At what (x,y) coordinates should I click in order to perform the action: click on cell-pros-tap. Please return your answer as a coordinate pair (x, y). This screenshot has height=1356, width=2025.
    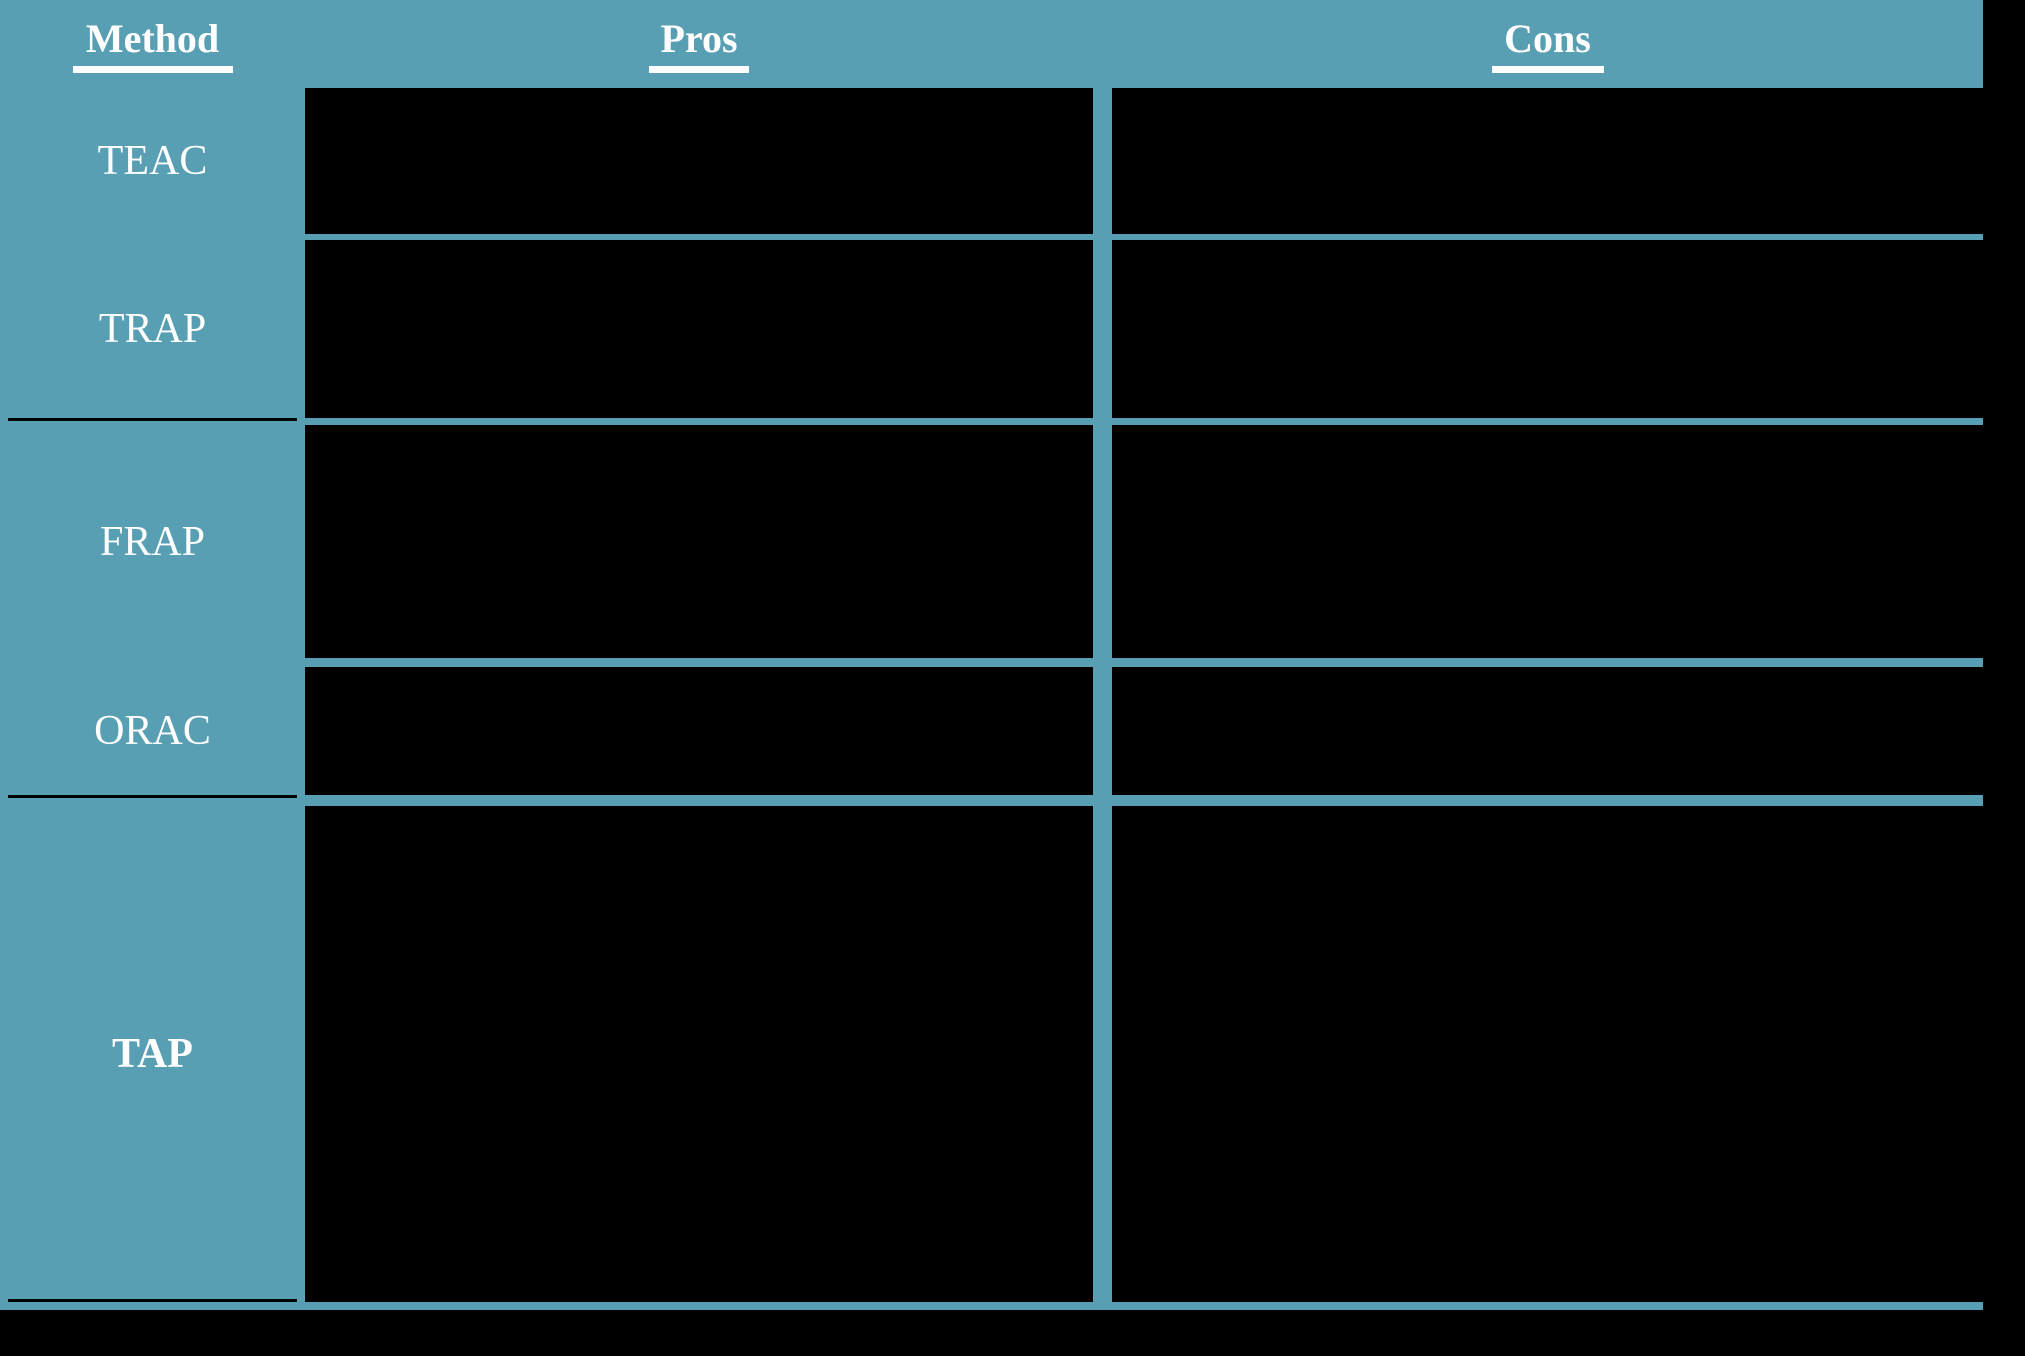
    Looking at the image, I should click on (699, 1054).